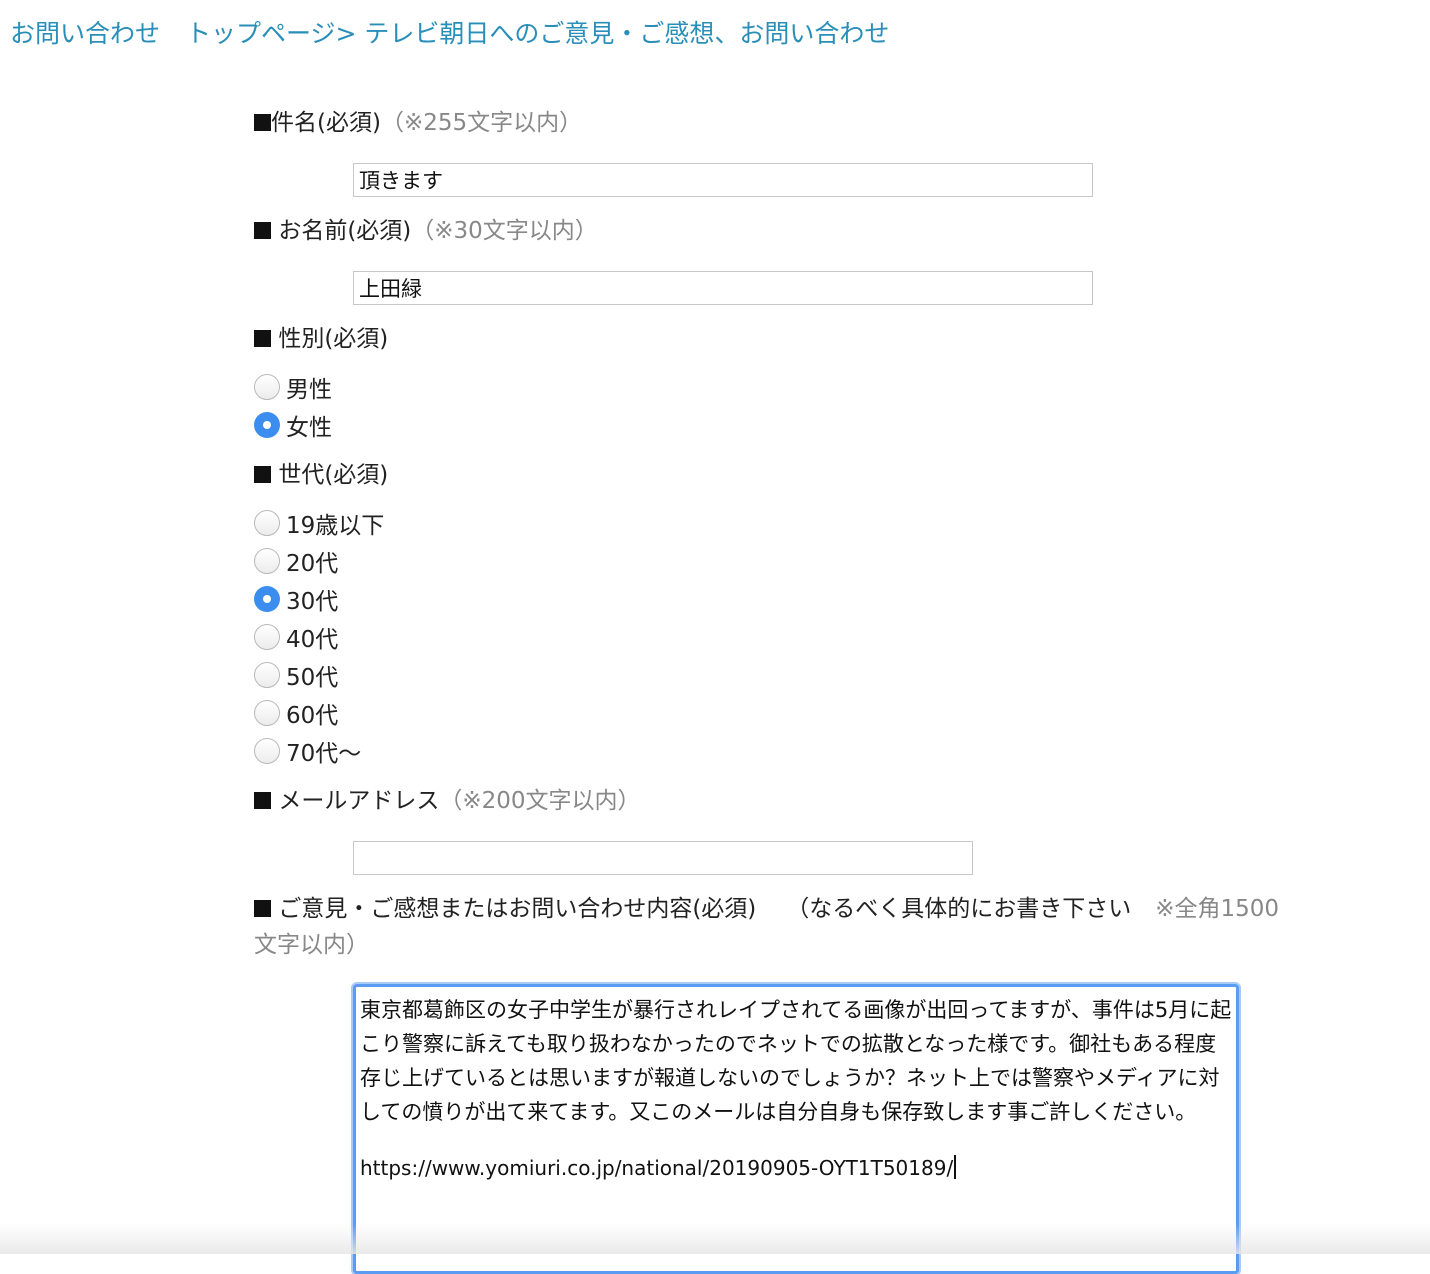  Describe the element at coordinates (85, 33) in the screenshot. I see `page-title-link: お問い合わせ` at that location.